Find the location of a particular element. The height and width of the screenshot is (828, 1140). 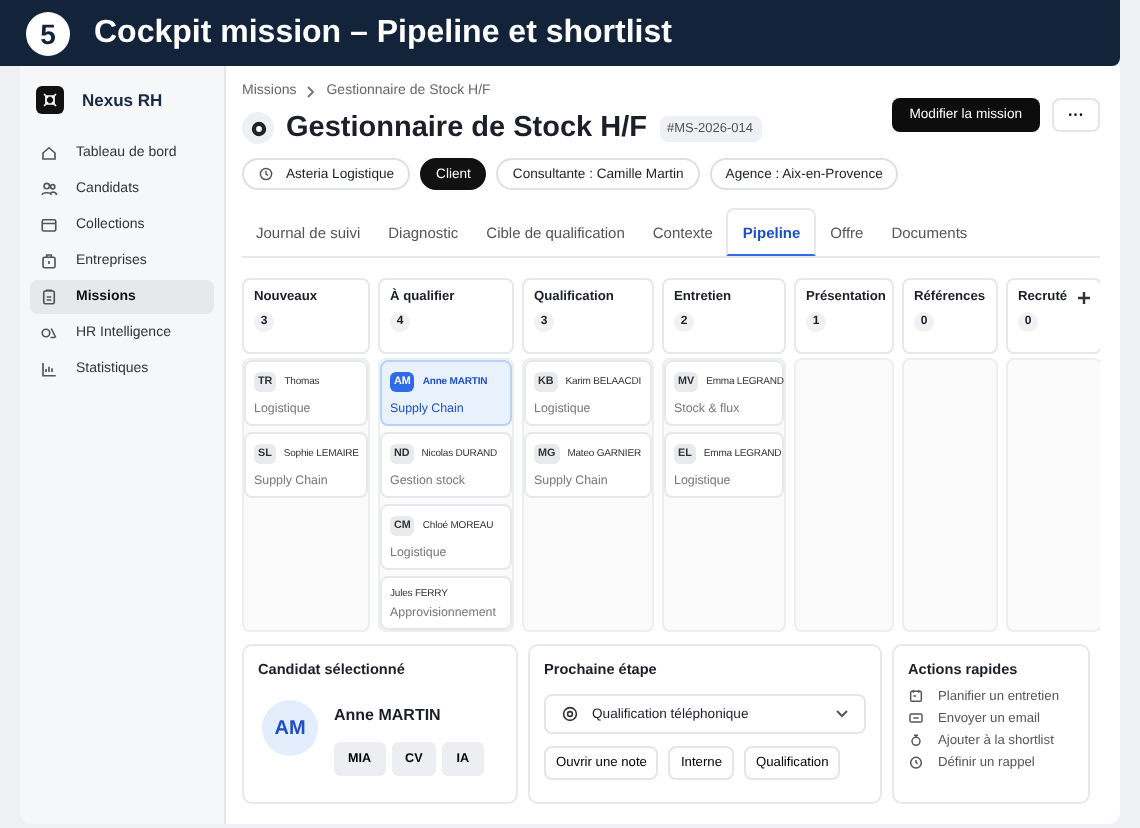

logo-icon is located at coordinates (50, 100).